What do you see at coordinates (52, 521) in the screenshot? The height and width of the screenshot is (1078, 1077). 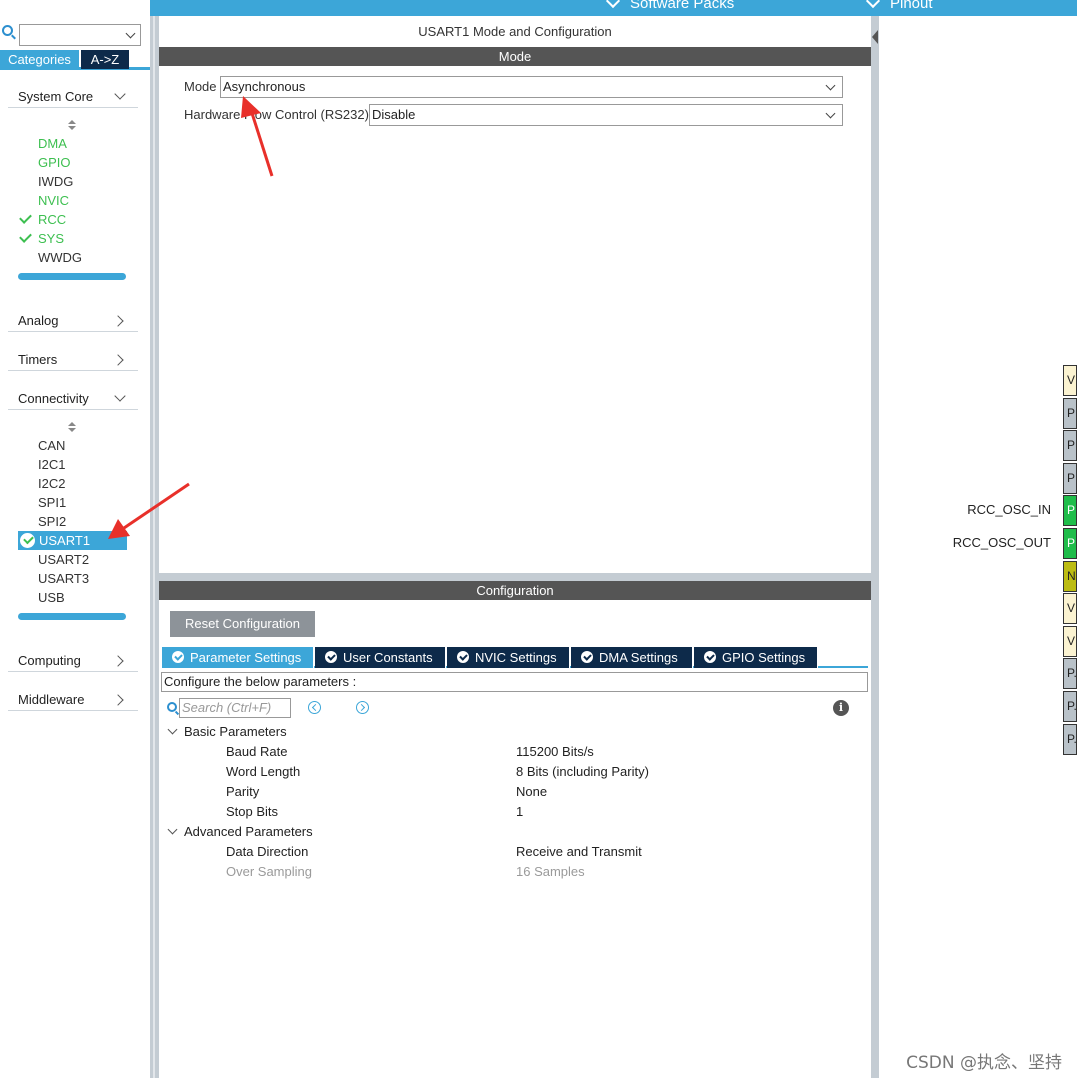 I see `sidebar-item-spi2: SPI2` at bounding box center [52, 521].